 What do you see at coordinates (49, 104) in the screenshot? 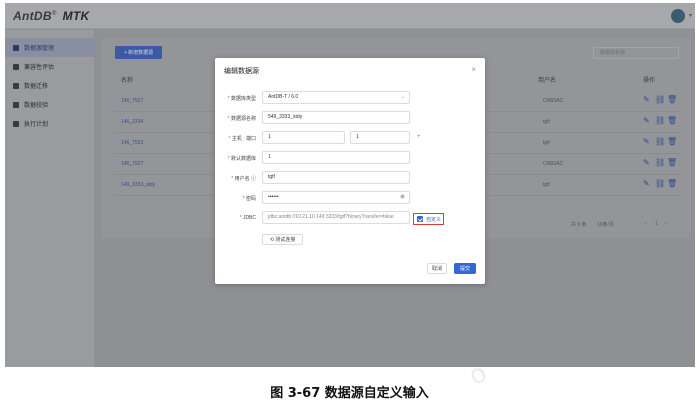
I see `sidebar-item-validation: 数据校验` at bounding box center [49, 104].